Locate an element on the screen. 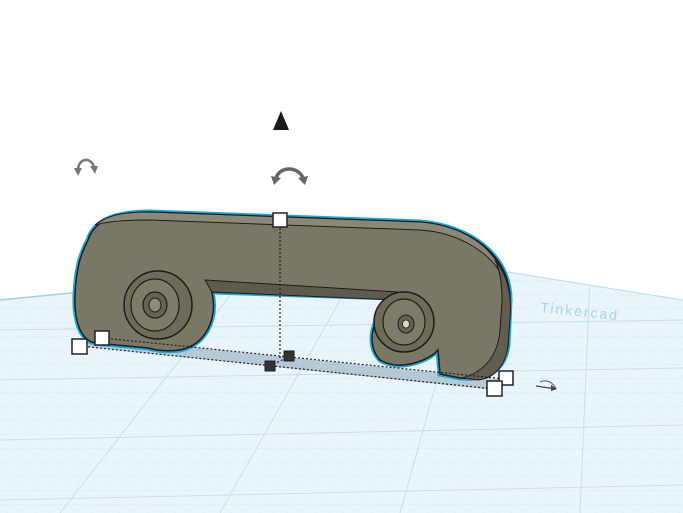 Image resolution: width=683 pixels, height=513 pixels. right-wheel is located at coordinates (404, 322).